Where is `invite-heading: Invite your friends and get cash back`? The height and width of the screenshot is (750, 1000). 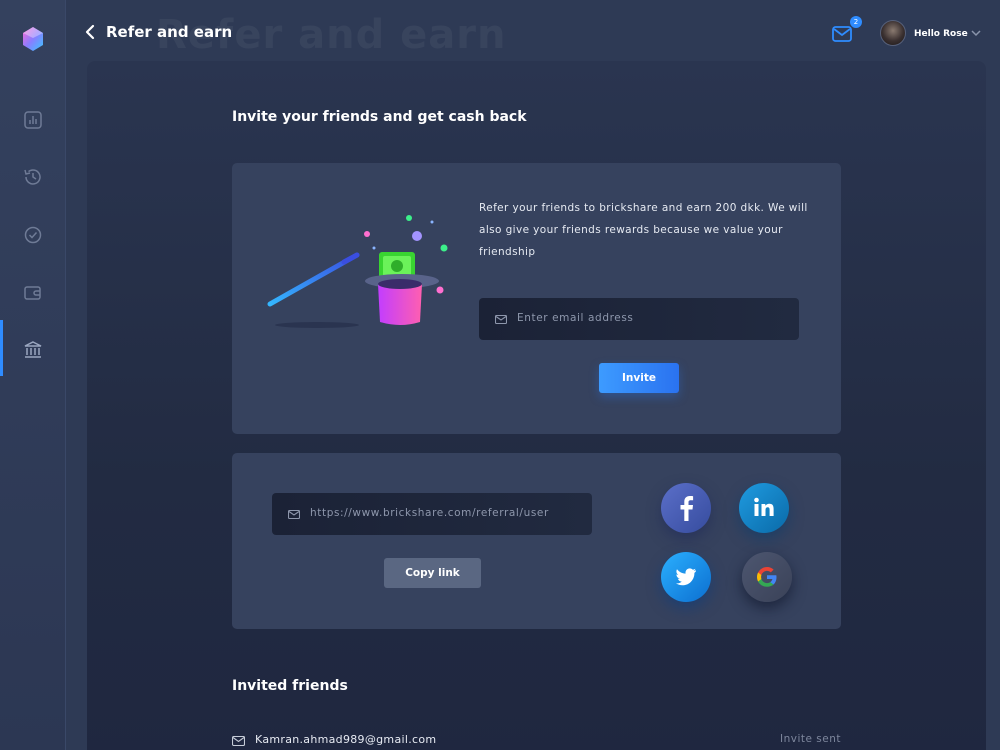 invite-heading: Invite your friends and get cash back is located at coordinates (379, 117).